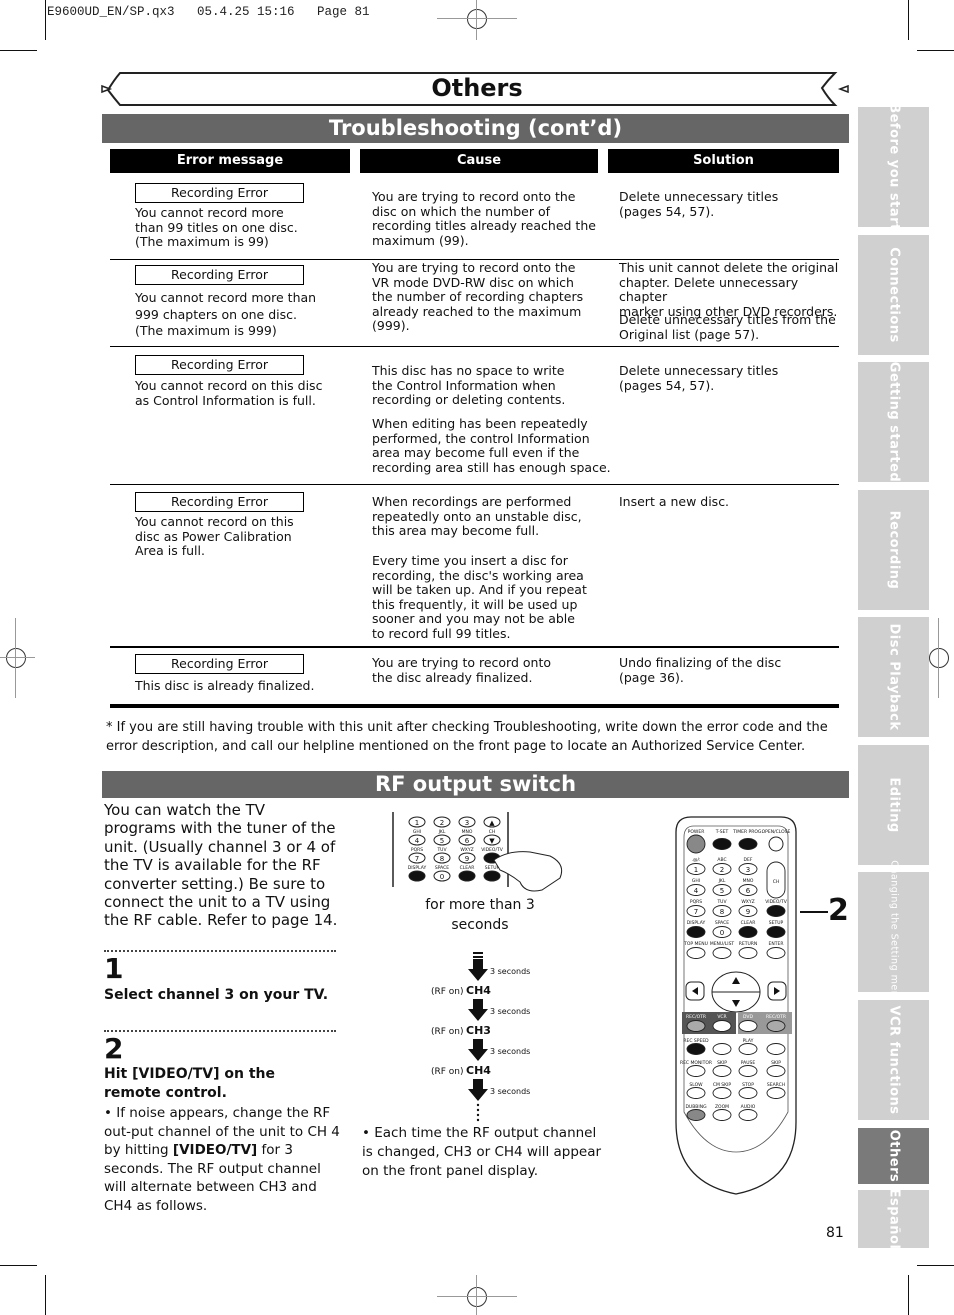 Image resolution: width=954 pixels, height=1315 pixels. Describe the element at coordinates (477, 88) in the screenshot. I see `chapter-title: Others` at that location.